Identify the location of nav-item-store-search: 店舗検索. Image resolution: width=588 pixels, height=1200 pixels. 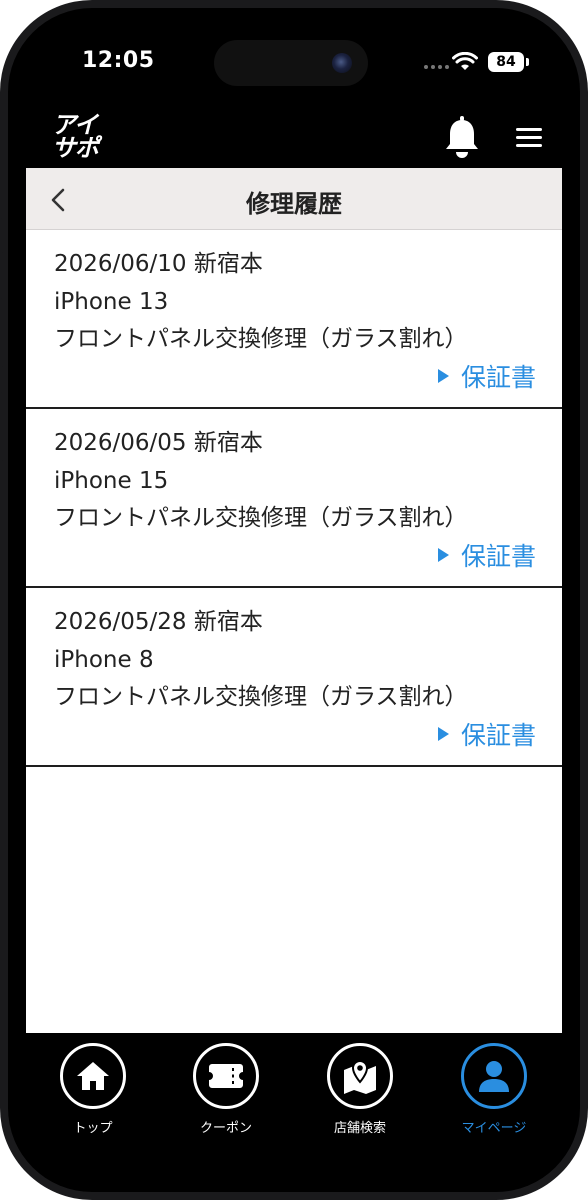
(360, 1089).